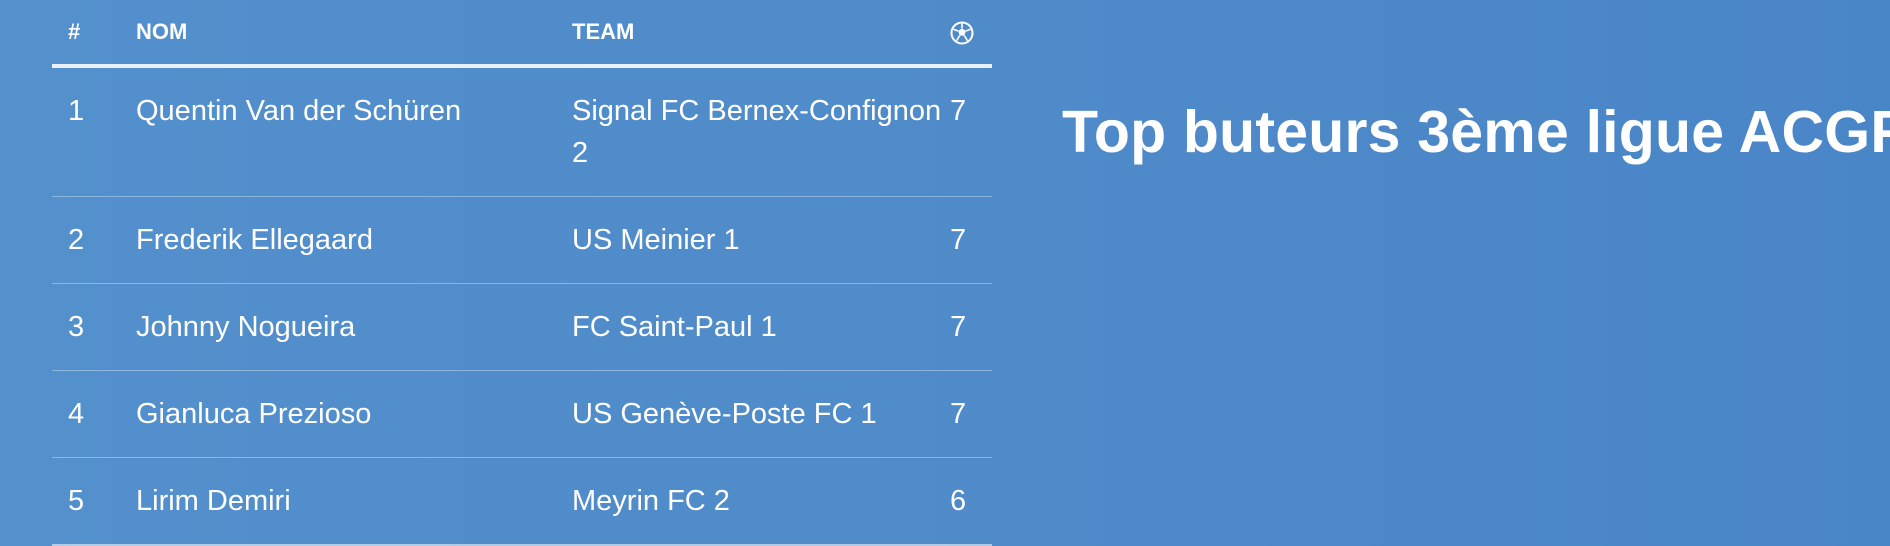  Describe the element at coordinates (761, 327) in the screenshot. I see `team-cell: FC Saint-Paul 1` at that location.